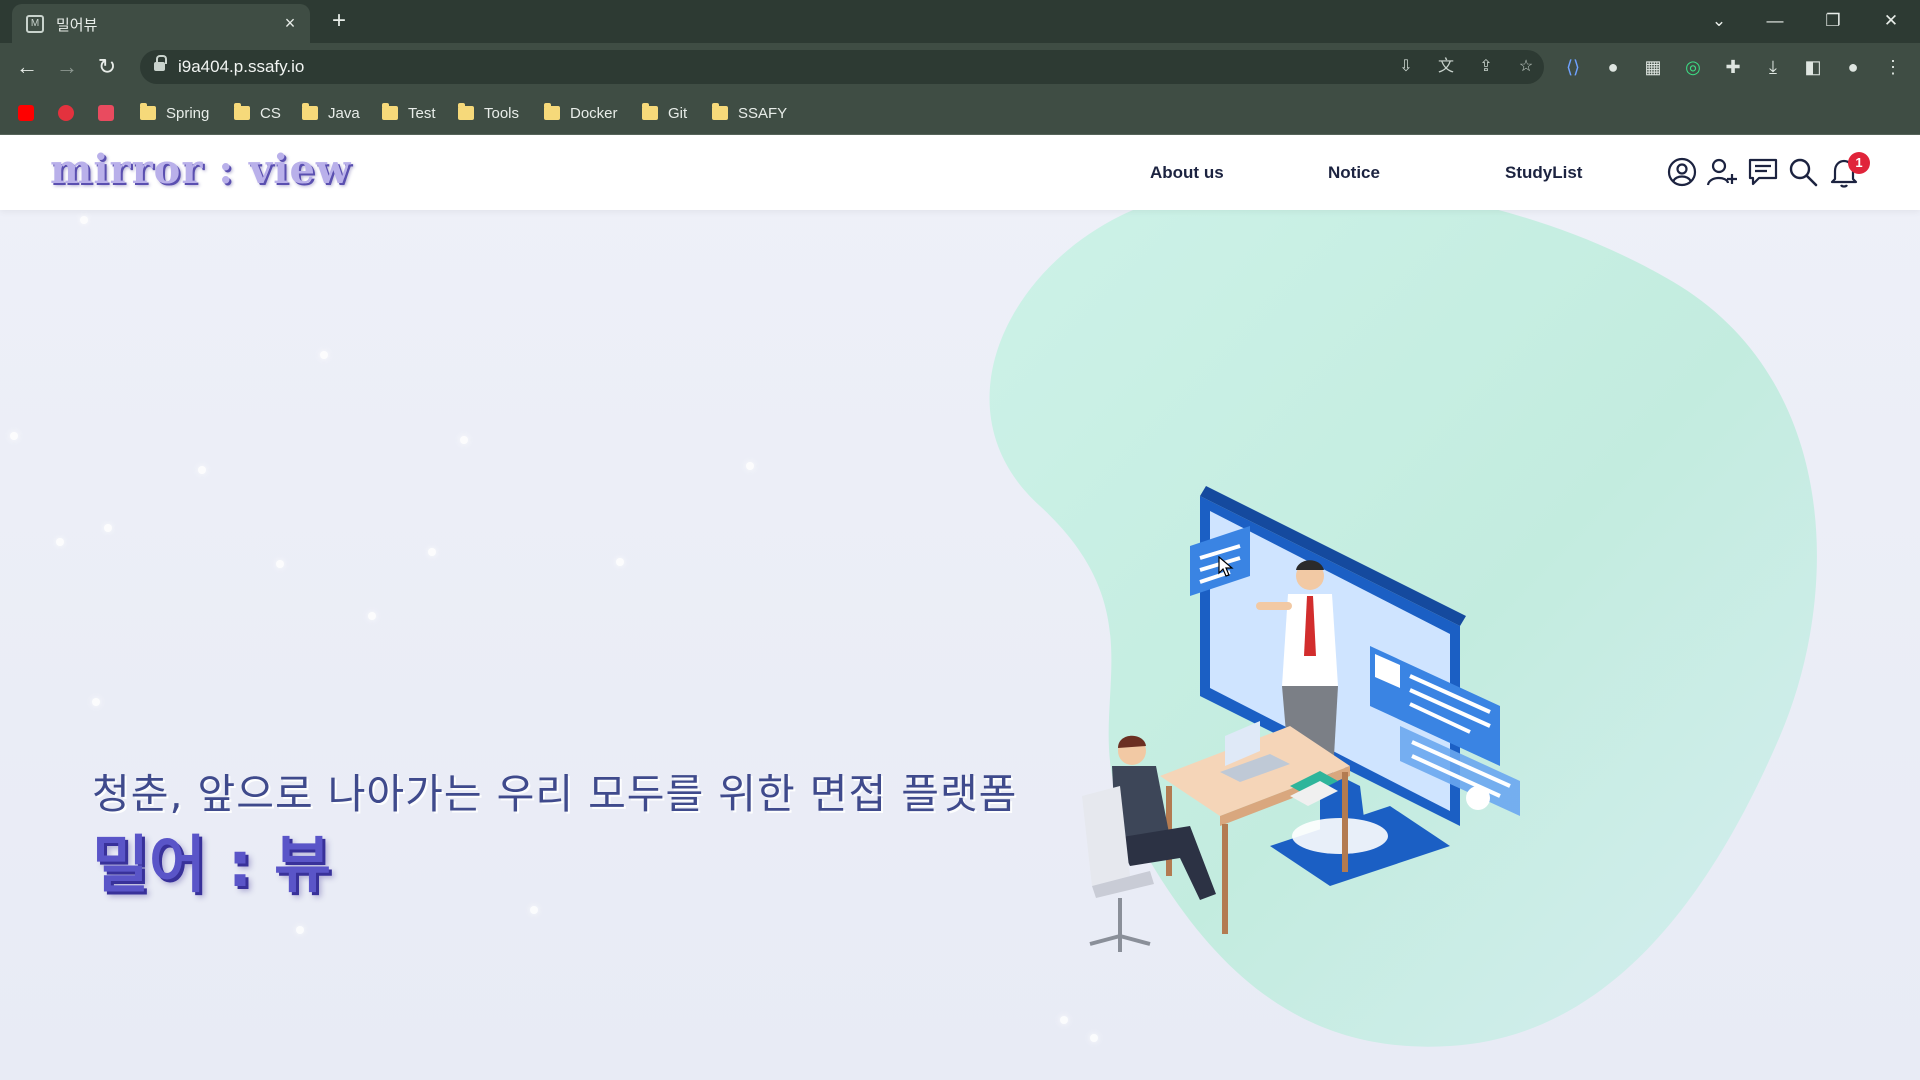 The width and height of the screenshot is (1920, 1080). Describe the element at coordinates (344, 113) in the screenshot. I see `bookmark-label: Java` at that location.